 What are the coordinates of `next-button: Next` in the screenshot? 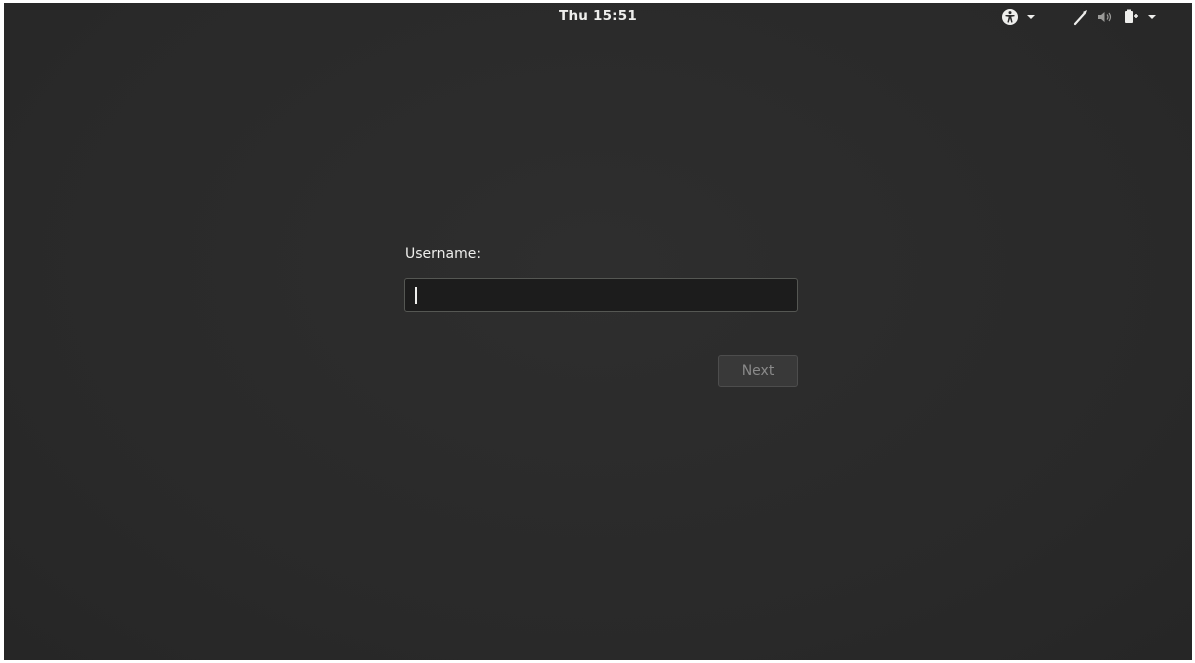 It's located at (758, 371).